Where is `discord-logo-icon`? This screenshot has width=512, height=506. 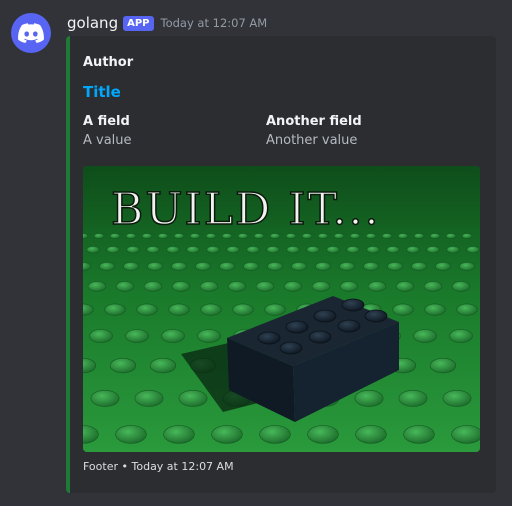 discord-logo-icon is located at coordinates (31, 33).